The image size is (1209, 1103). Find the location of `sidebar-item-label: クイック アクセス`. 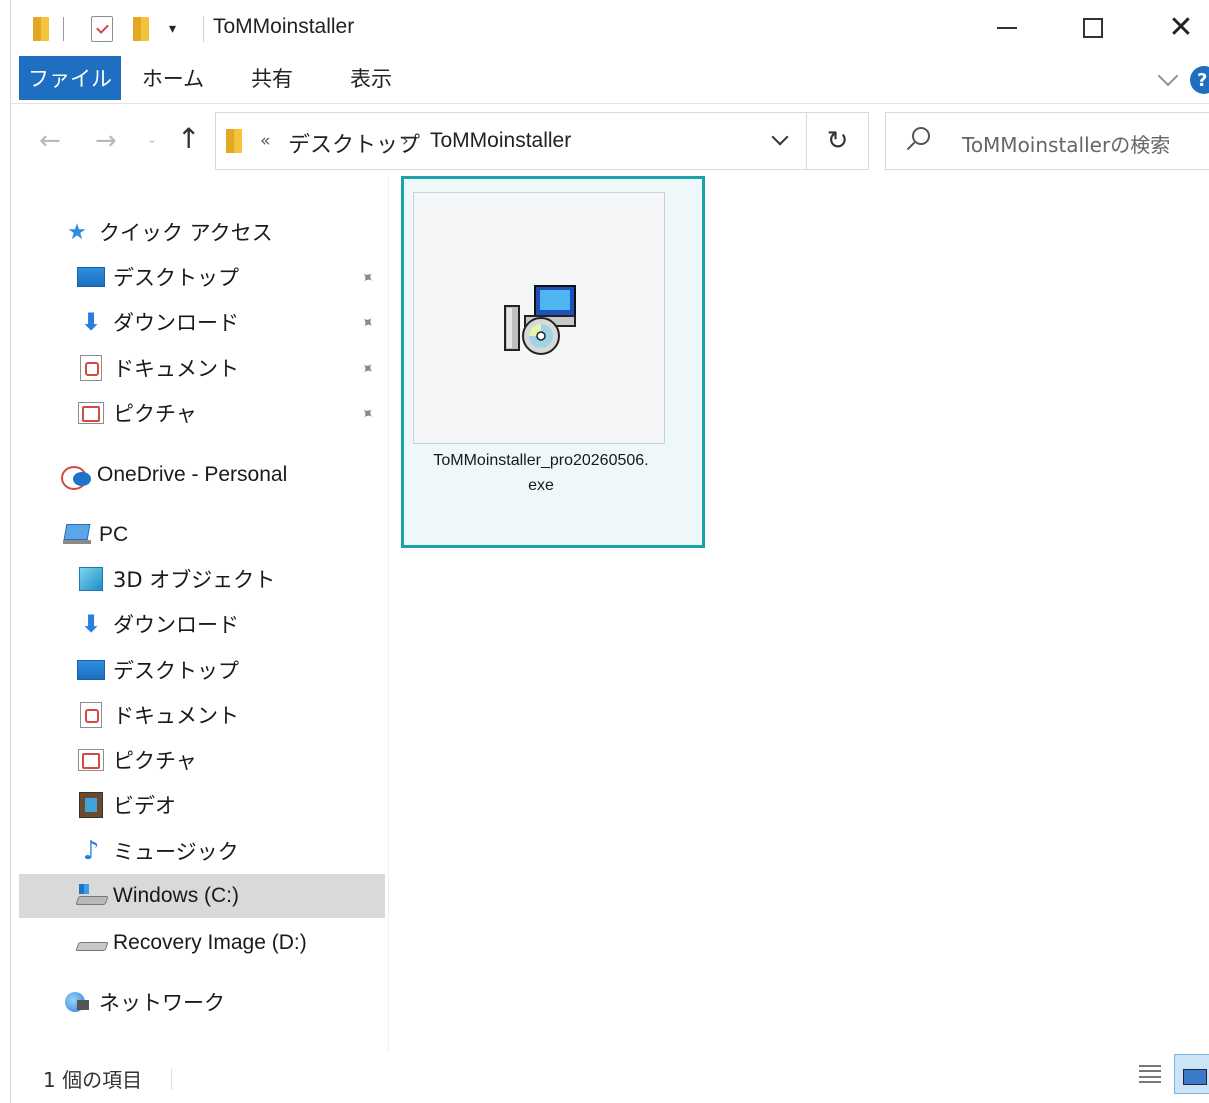

sidebar-item-label: クイック アクセス is located at coordinates (186, 233).